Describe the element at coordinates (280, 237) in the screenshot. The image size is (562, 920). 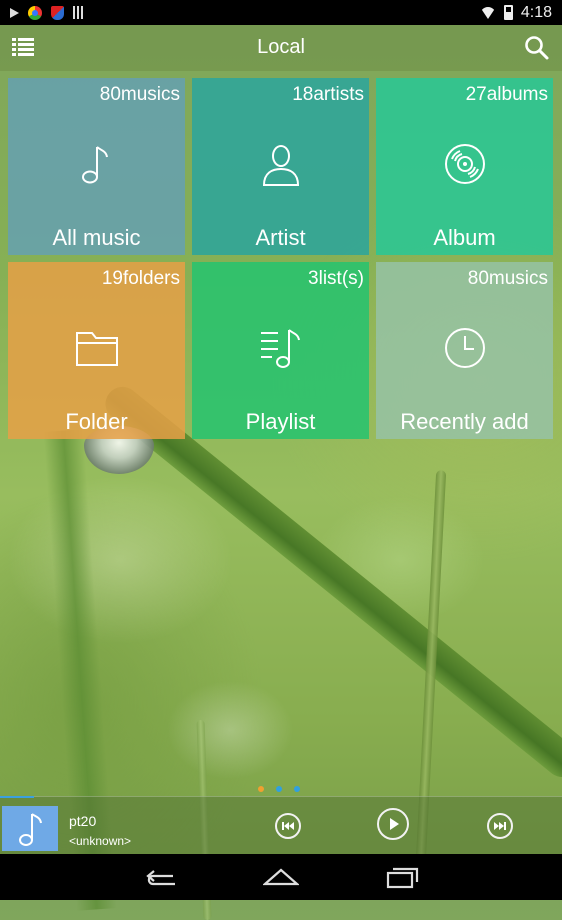
I see `tile-label: Artist` at that location.